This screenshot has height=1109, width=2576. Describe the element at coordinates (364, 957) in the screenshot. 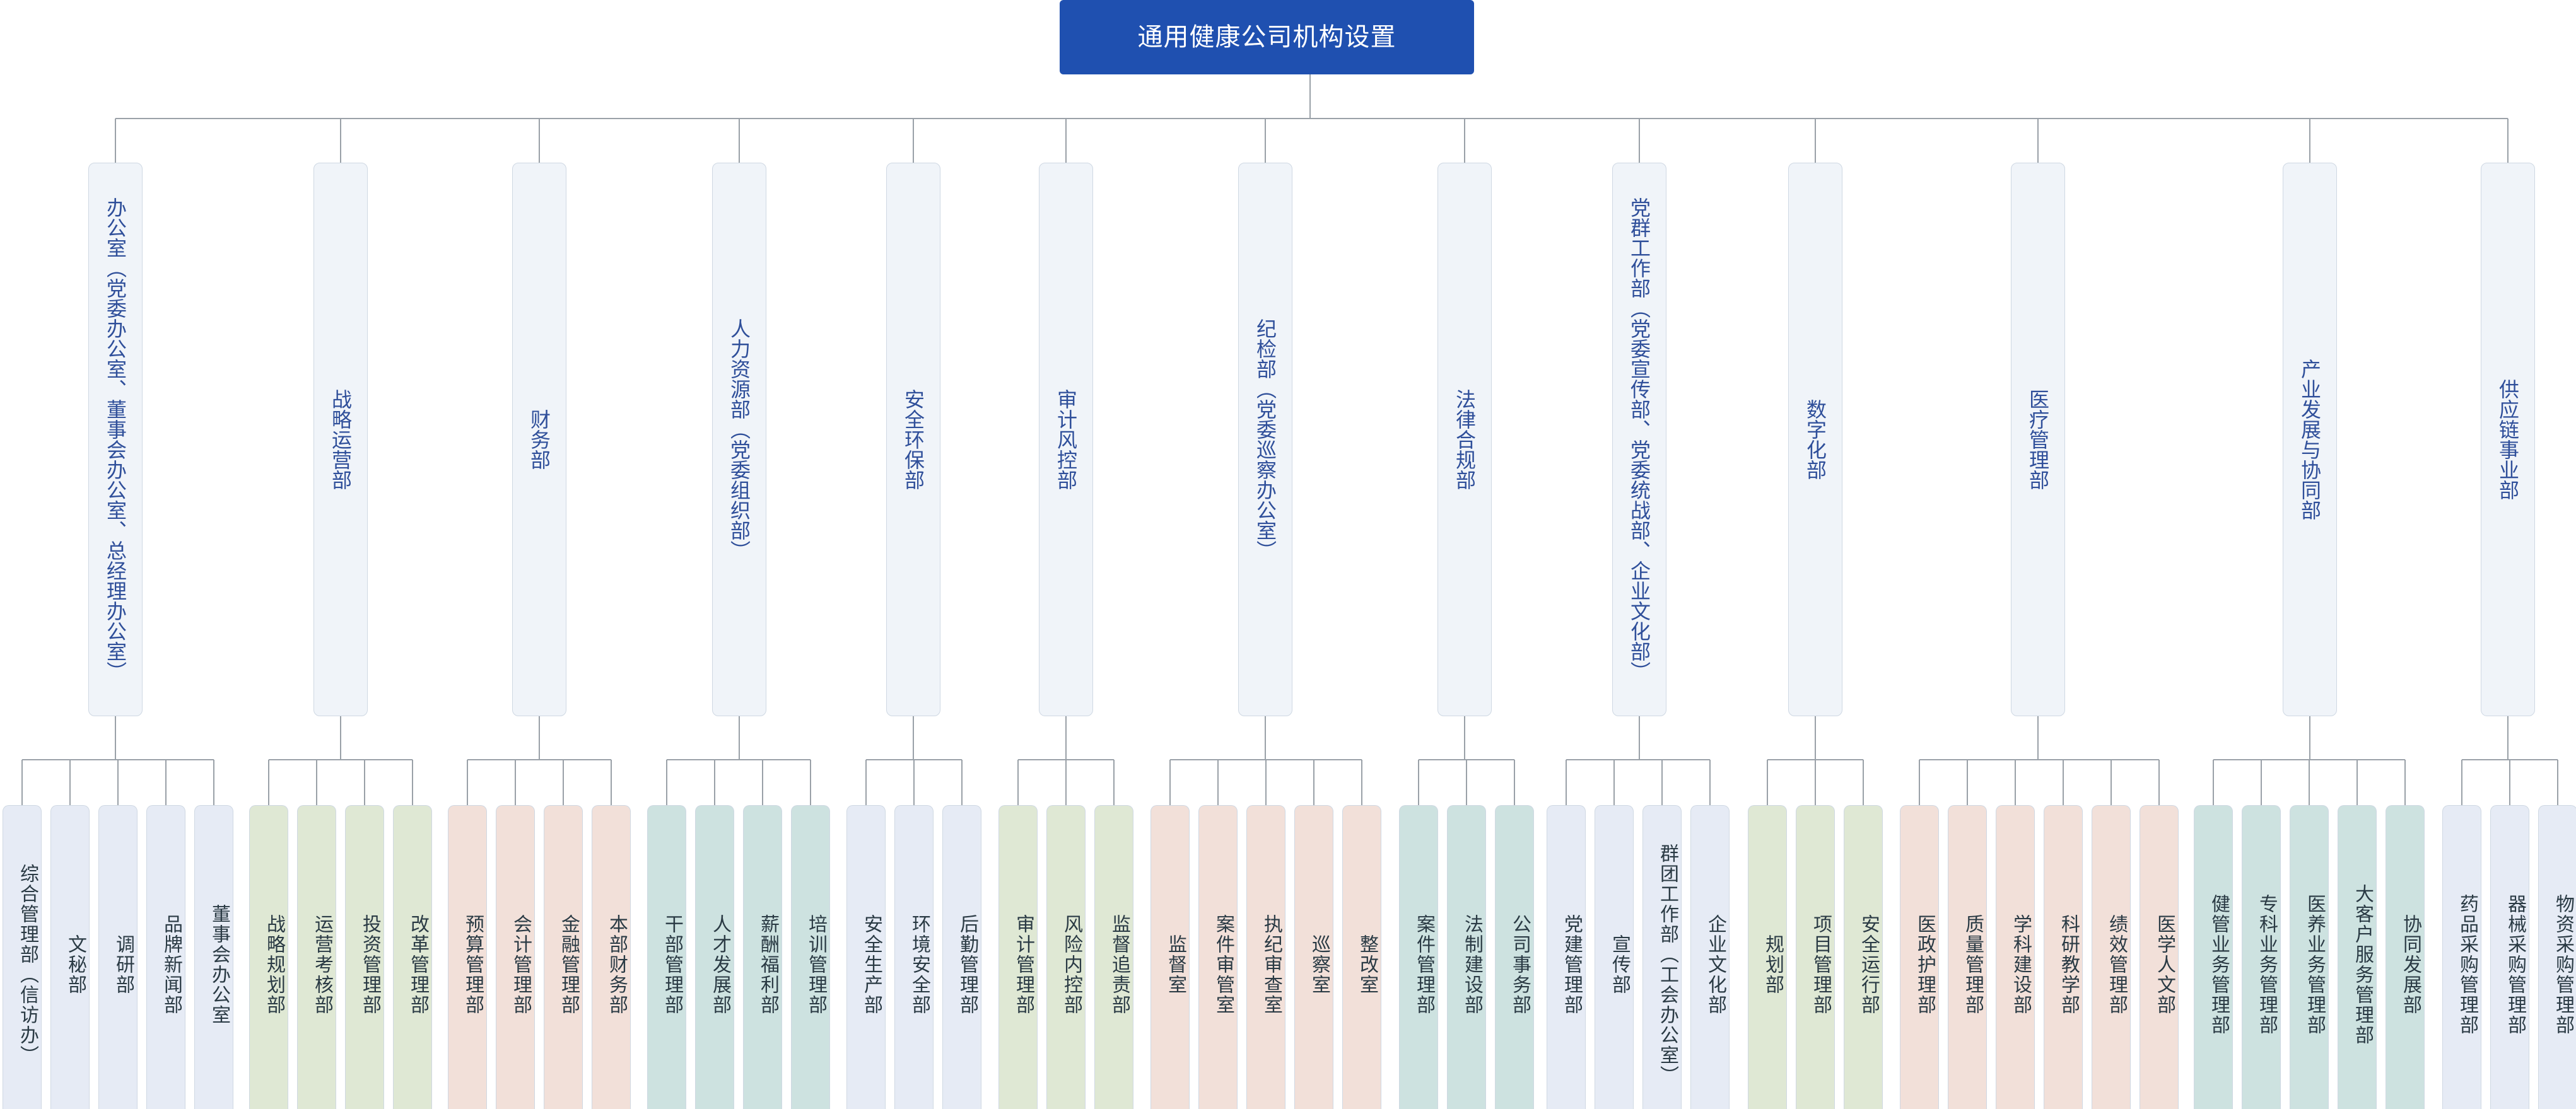

I see `sub-dept-node: 投资管理部` at that location.